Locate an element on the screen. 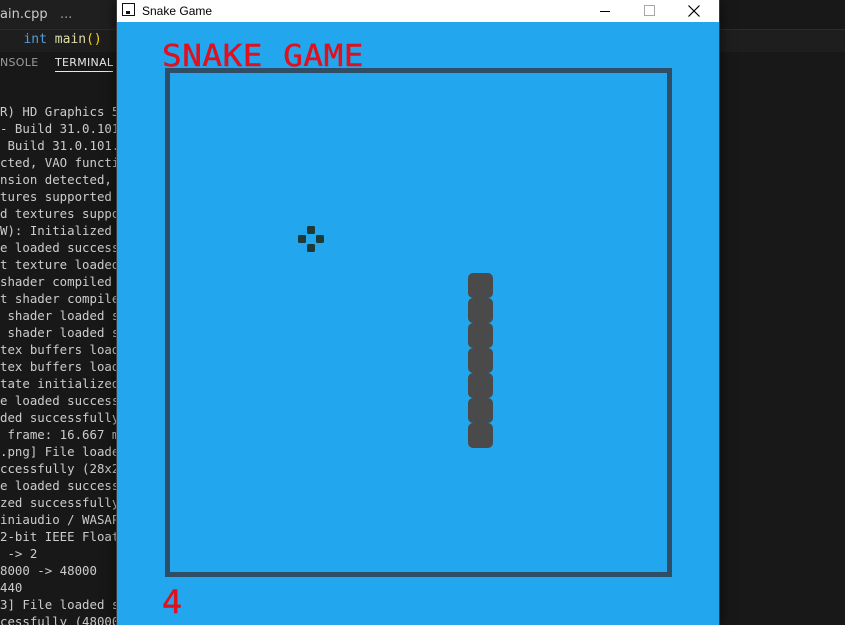 This screenshot has height=625, width=845. terminal-line: R) HD Graphics 52 is located at coordinates (63, 111).